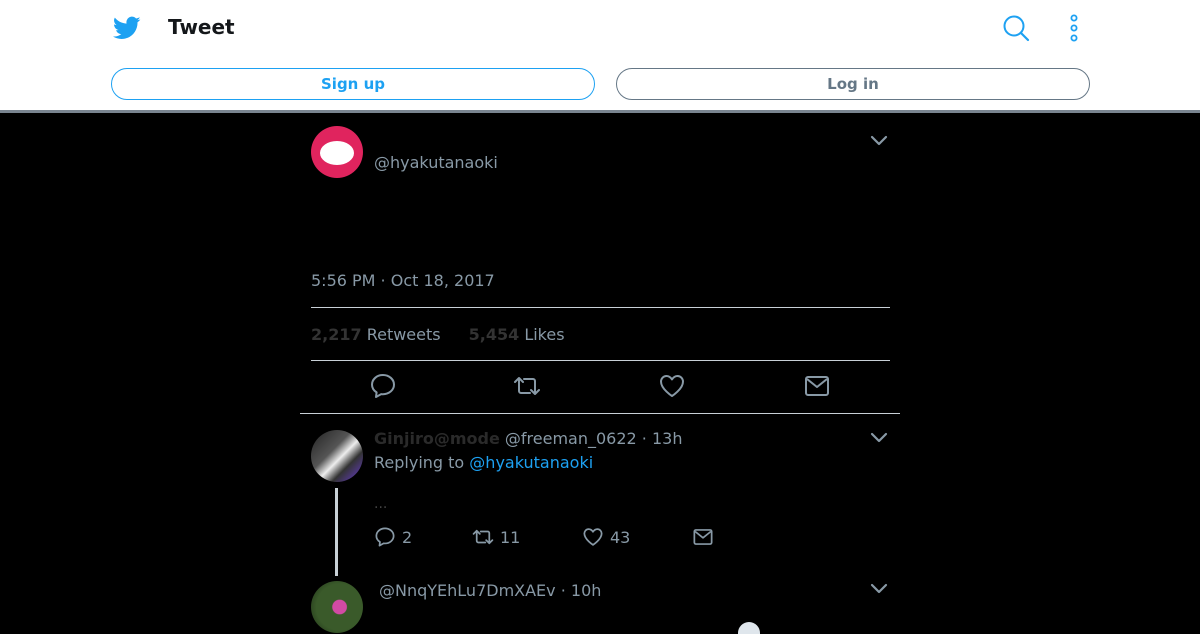 The image size is (1200, 634). What do you see at coordinates (531, 462) in the screenshot?
I see `replying-handle-link: @hyakutanaoki` at bounding box center [531, 462].